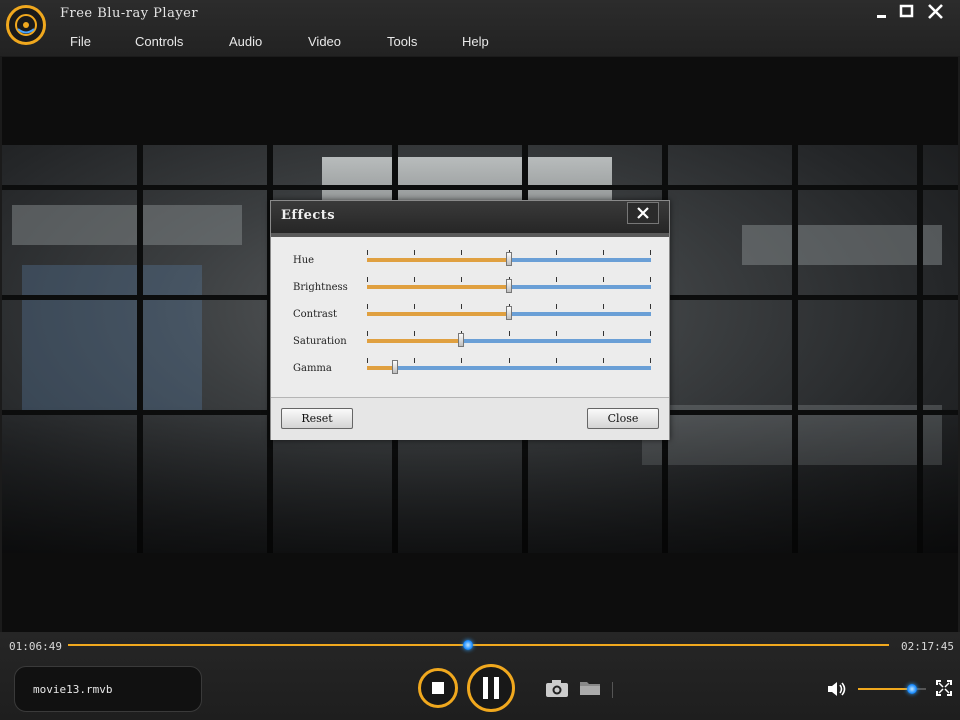  I want to click on camera-icon, so click(557, 688).